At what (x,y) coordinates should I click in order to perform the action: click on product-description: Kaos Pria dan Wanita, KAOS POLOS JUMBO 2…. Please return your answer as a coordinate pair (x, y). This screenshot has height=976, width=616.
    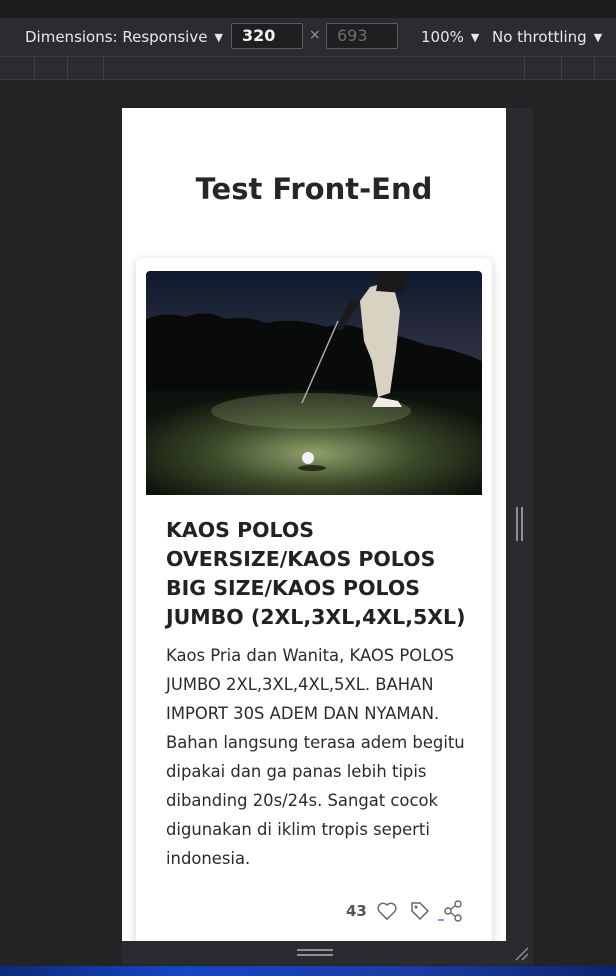
    Looking at the image, I should click on (315, 757).